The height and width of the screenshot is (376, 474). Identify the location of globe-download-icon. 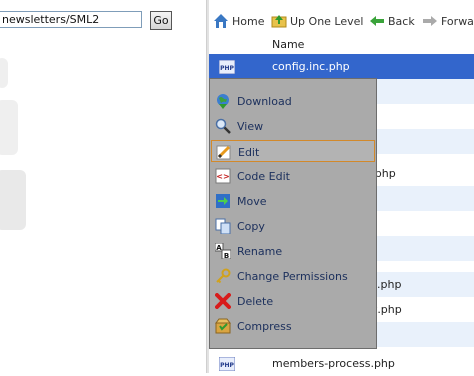
(223, 101).